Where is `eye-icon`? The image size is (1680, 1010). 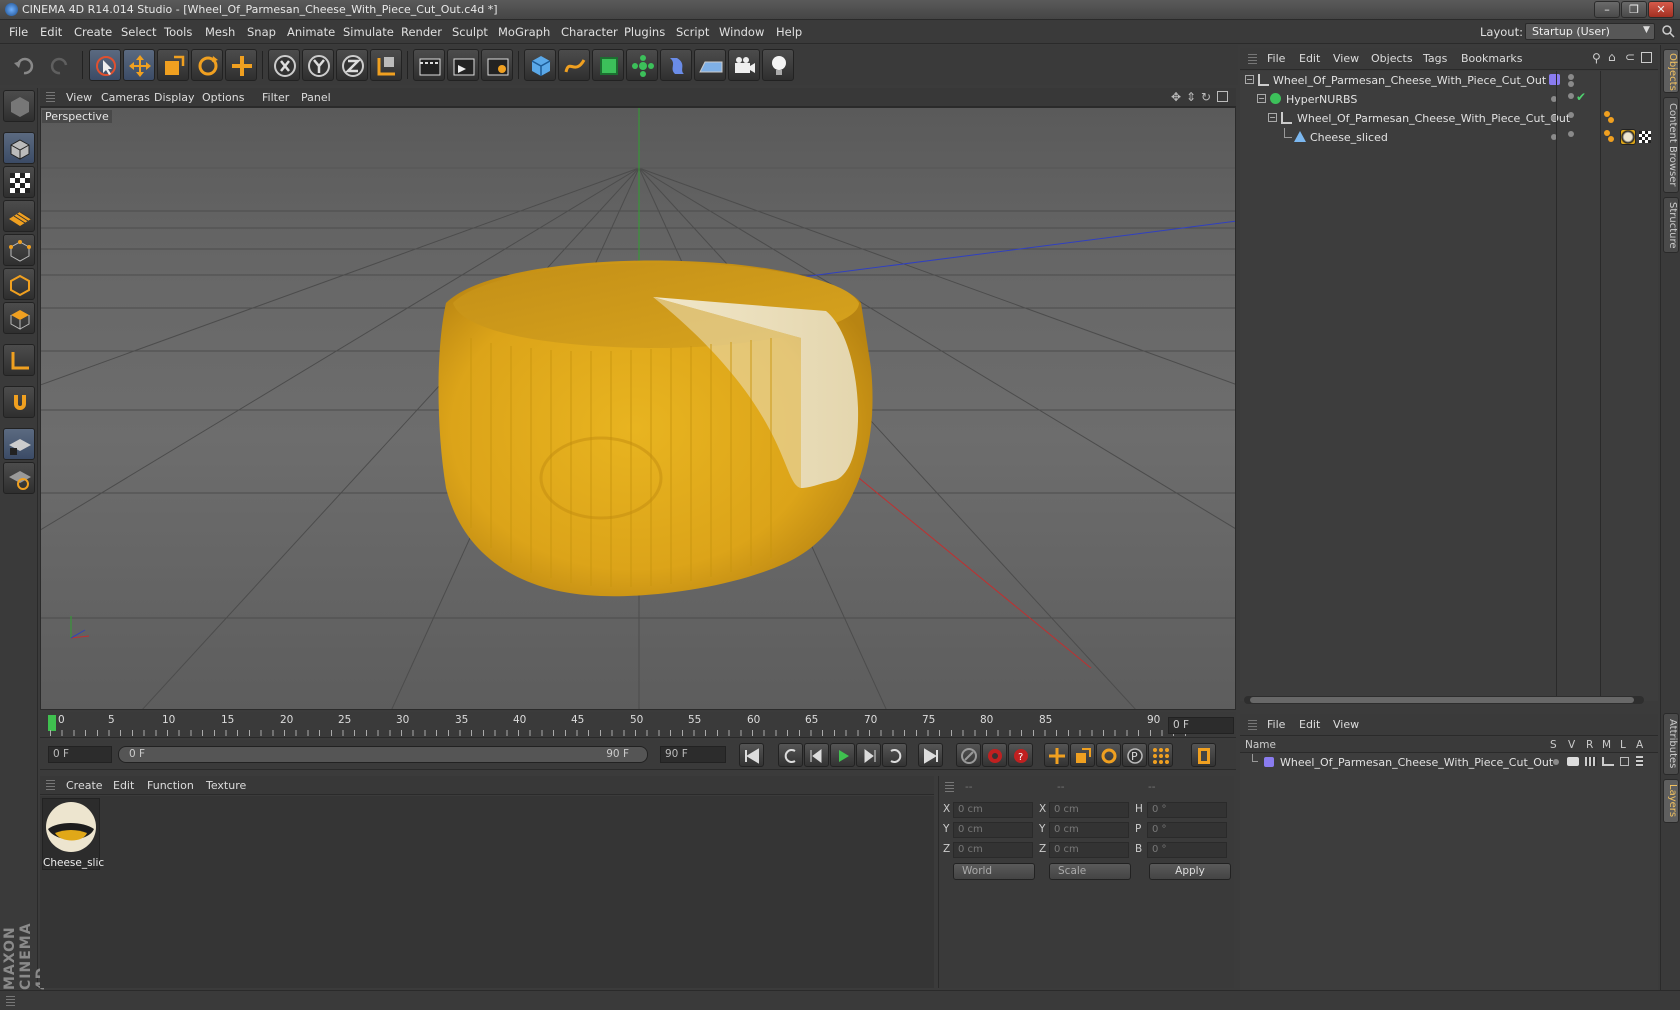
eye-icon is located at coordinates (1573, 761).